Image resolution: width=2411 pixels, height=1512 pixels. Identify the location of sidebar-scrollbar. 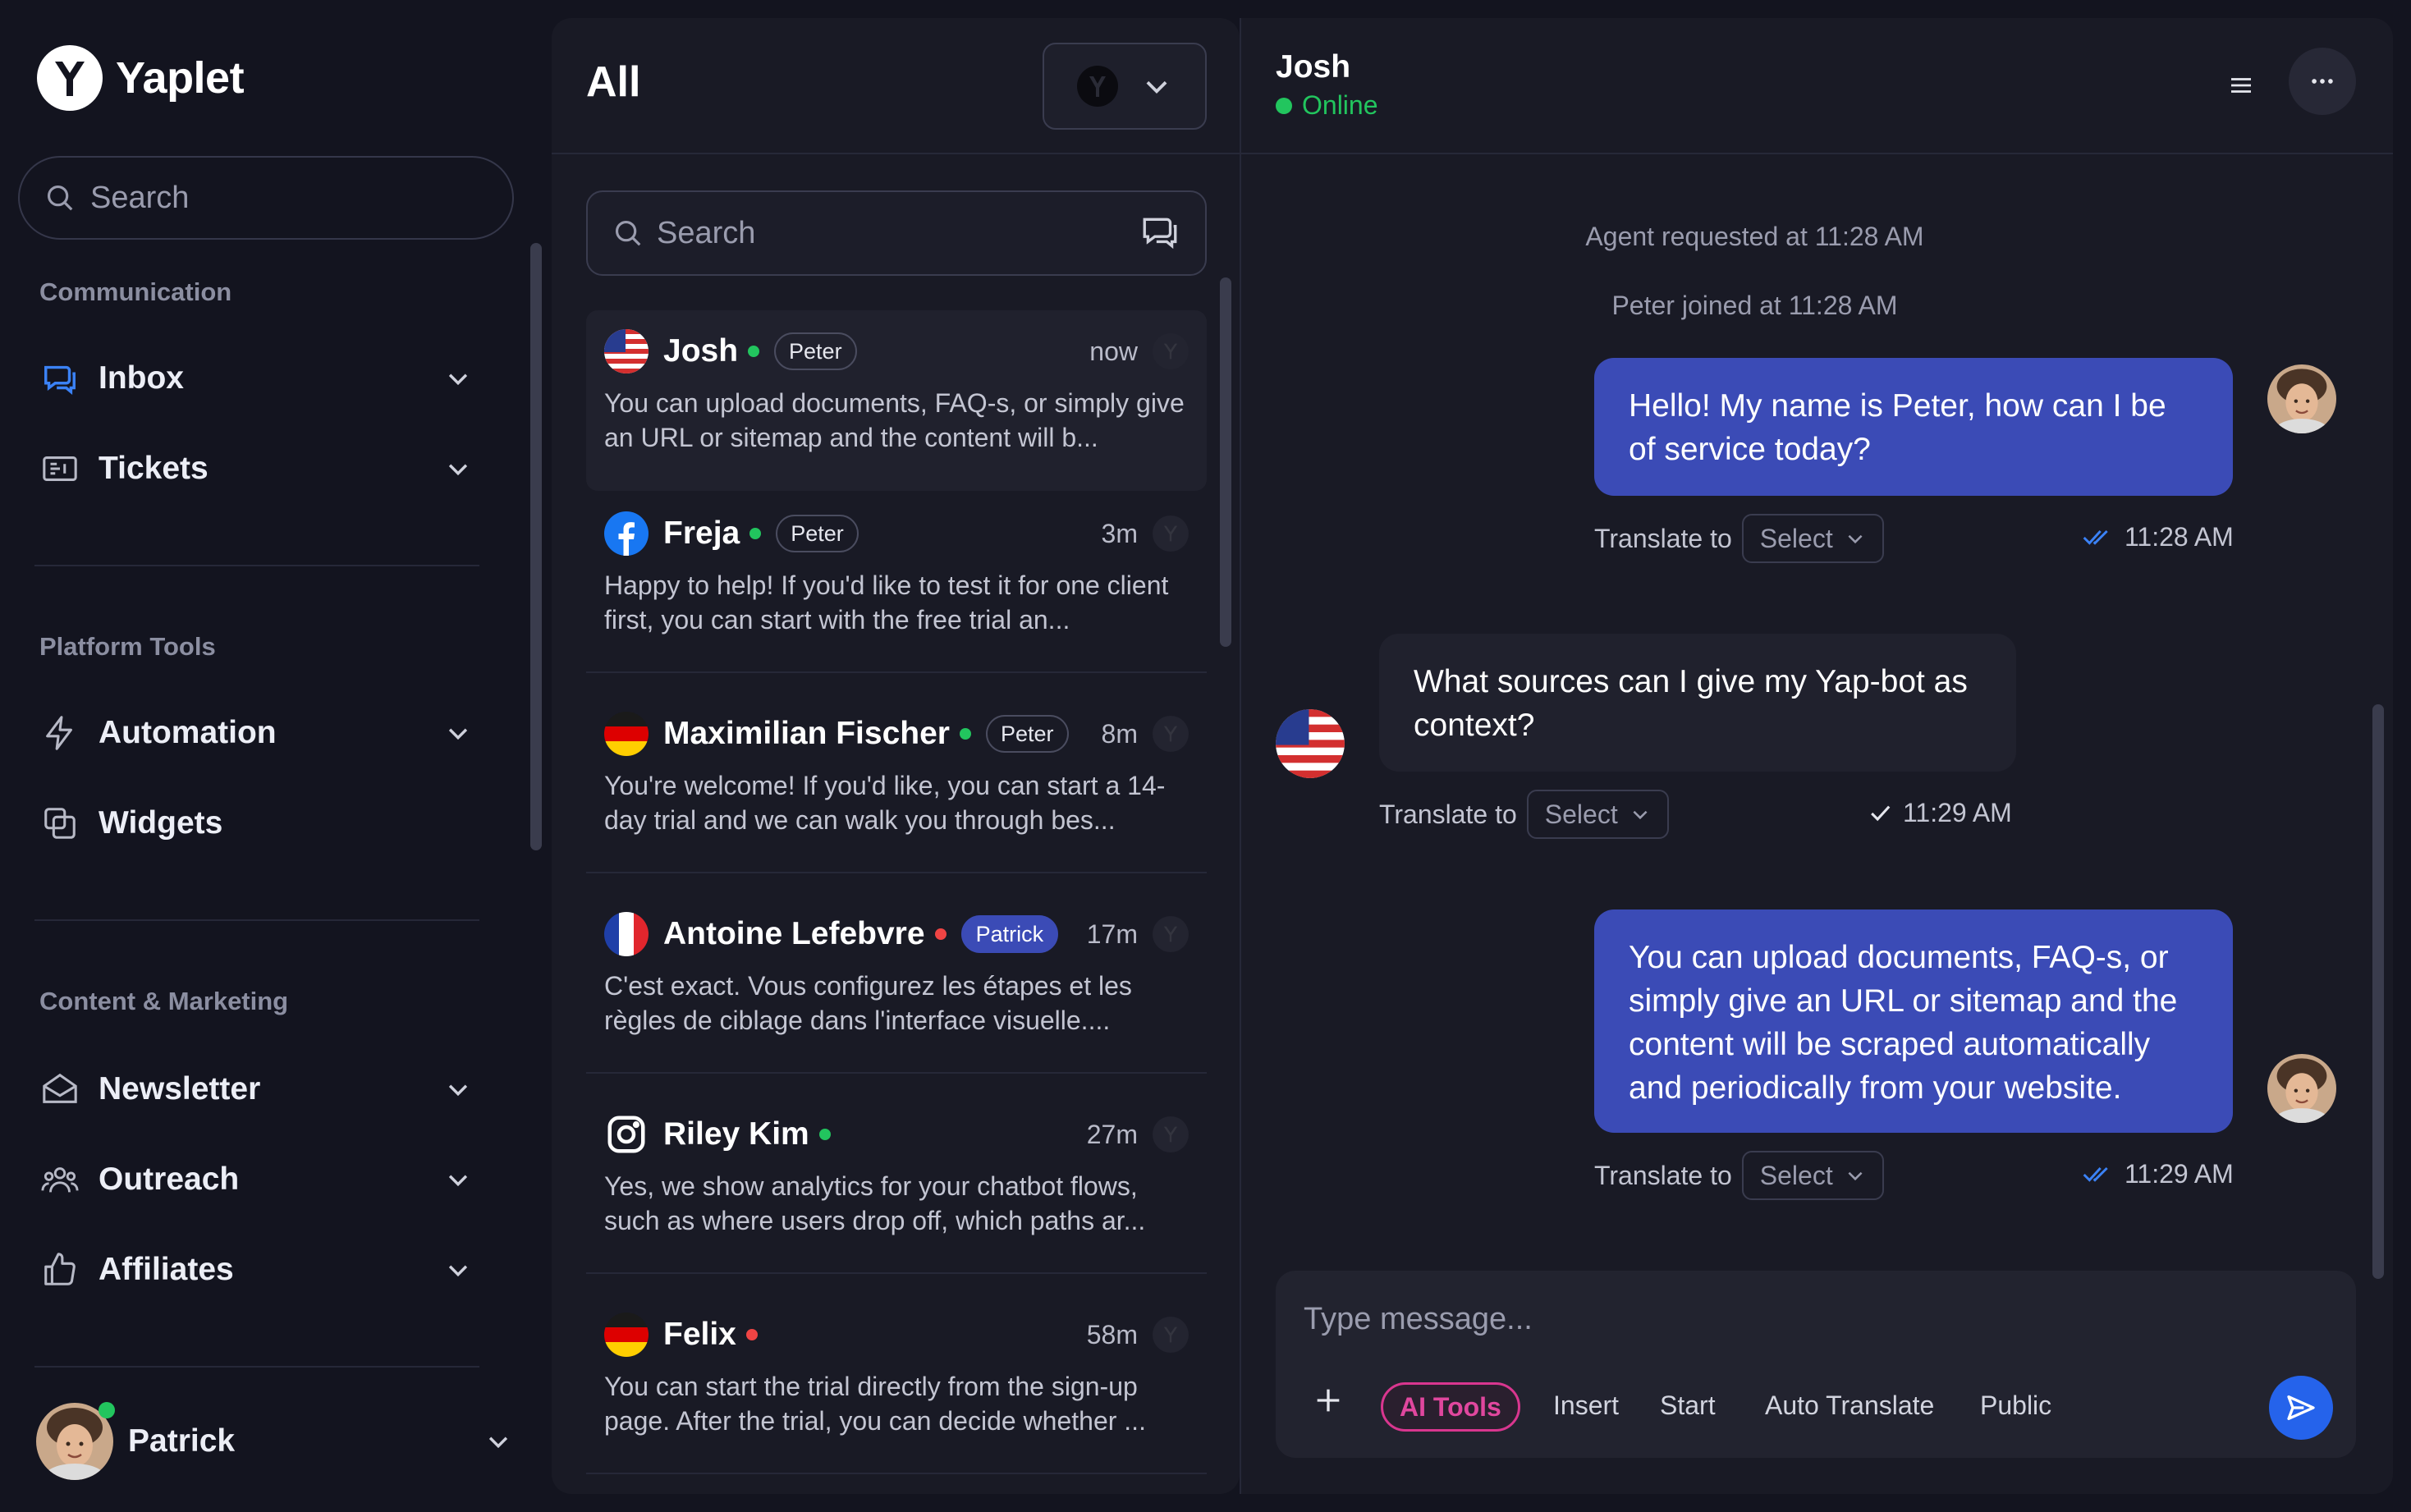
(536, 546).